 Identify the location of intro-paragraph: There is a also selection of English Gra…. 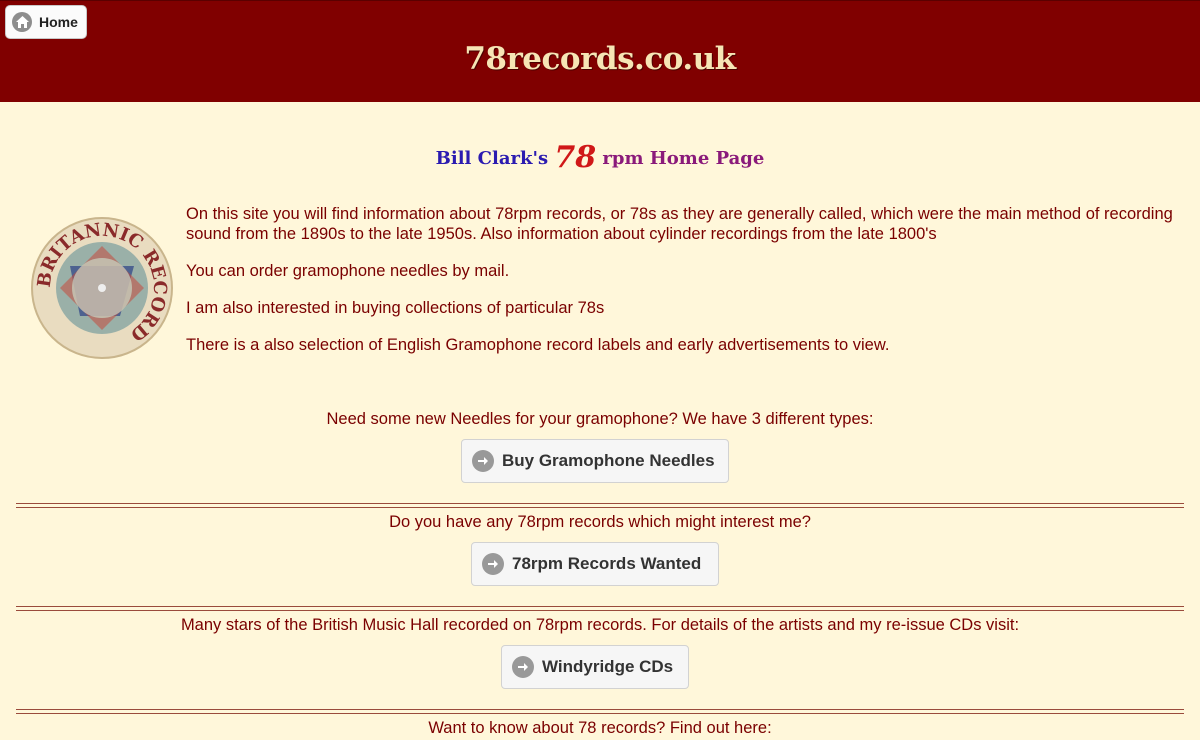
(538, 345).